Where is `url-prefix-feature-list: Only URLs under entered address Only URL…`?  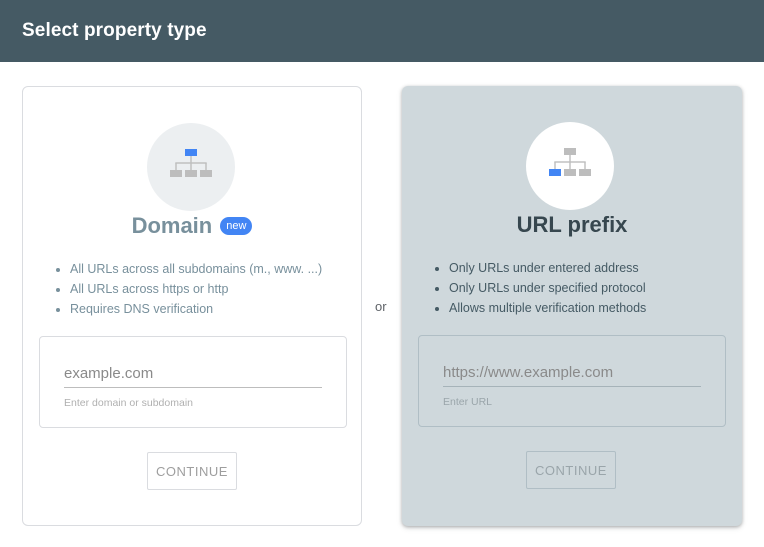 url-prefix-feature-list: Only URLs under entered address Only URL… is located at coordinates (537, 288).